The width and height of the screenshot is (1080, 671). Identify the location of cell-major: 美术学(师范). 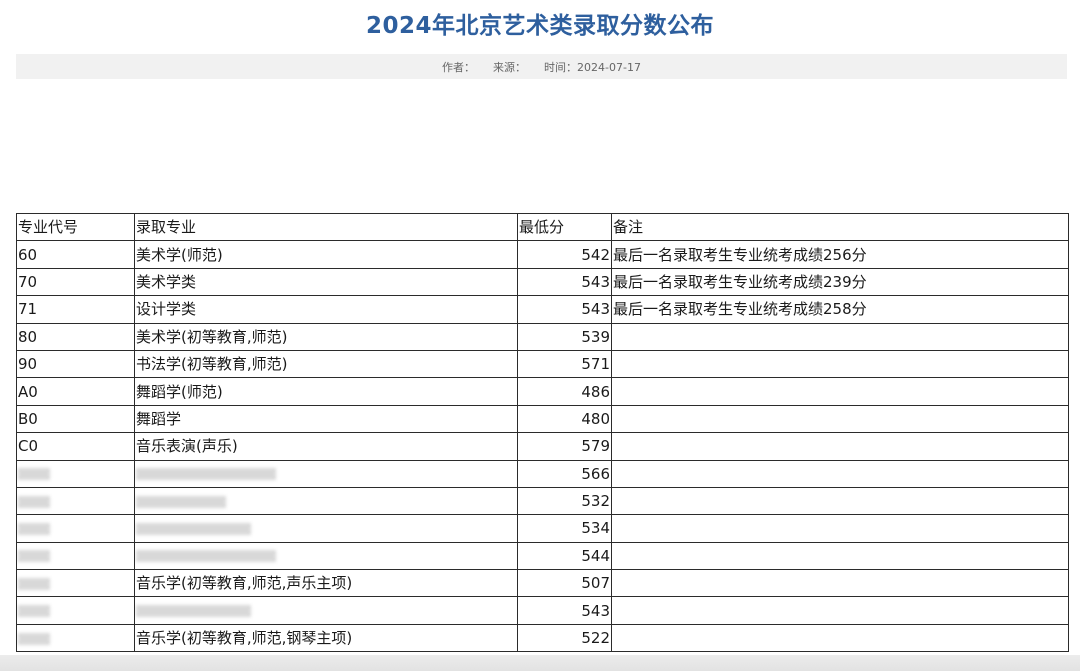
(326, 254).